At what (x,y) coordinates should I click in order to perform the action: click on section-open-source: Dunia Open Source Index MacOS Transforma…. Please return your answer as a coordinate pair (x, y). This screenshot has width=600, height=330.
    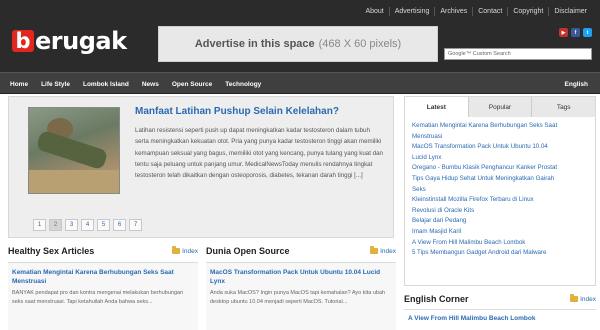
    Looking at the image, I should click on (301, 287).